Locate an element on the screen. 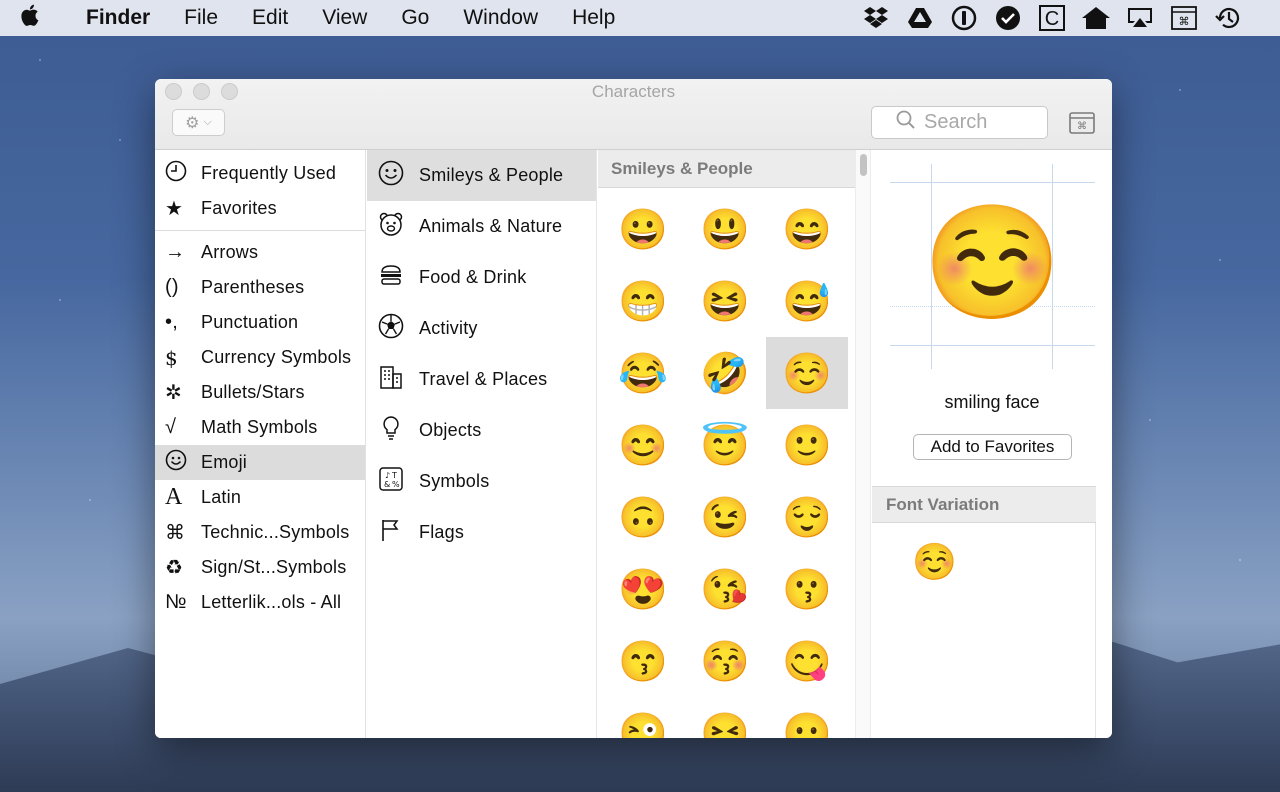 This screenshot has height=792, width=1280. category-latin: A Latin is located at coordinates (260, 497).